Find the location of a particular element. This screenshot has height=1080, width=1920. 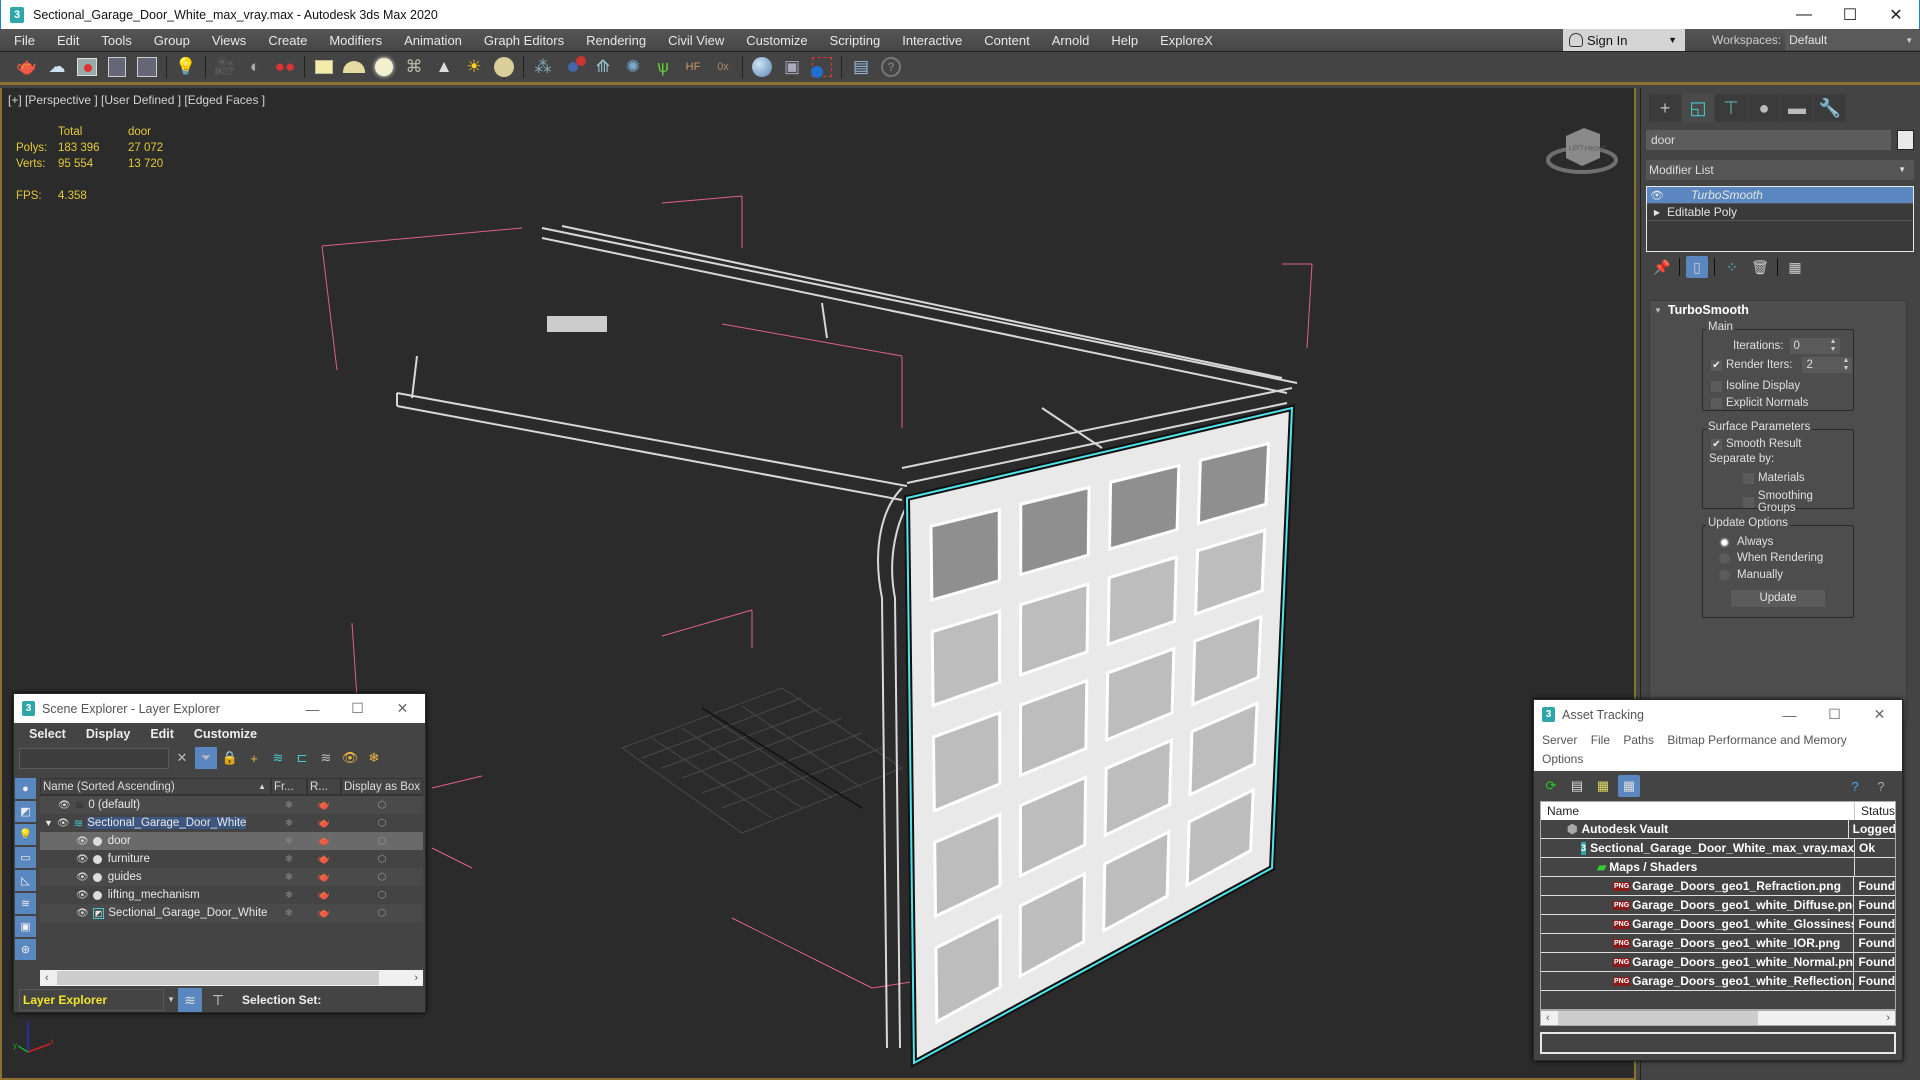

display-tab: ▬ is located at coordinates (1797, 108).